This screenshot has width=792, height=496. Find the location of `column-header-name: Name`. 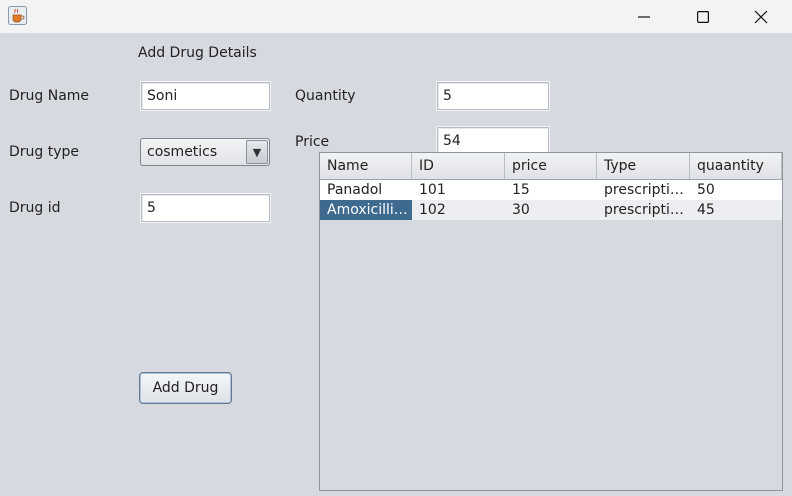

column-header-name: Name is located at coordinates (366, 166).